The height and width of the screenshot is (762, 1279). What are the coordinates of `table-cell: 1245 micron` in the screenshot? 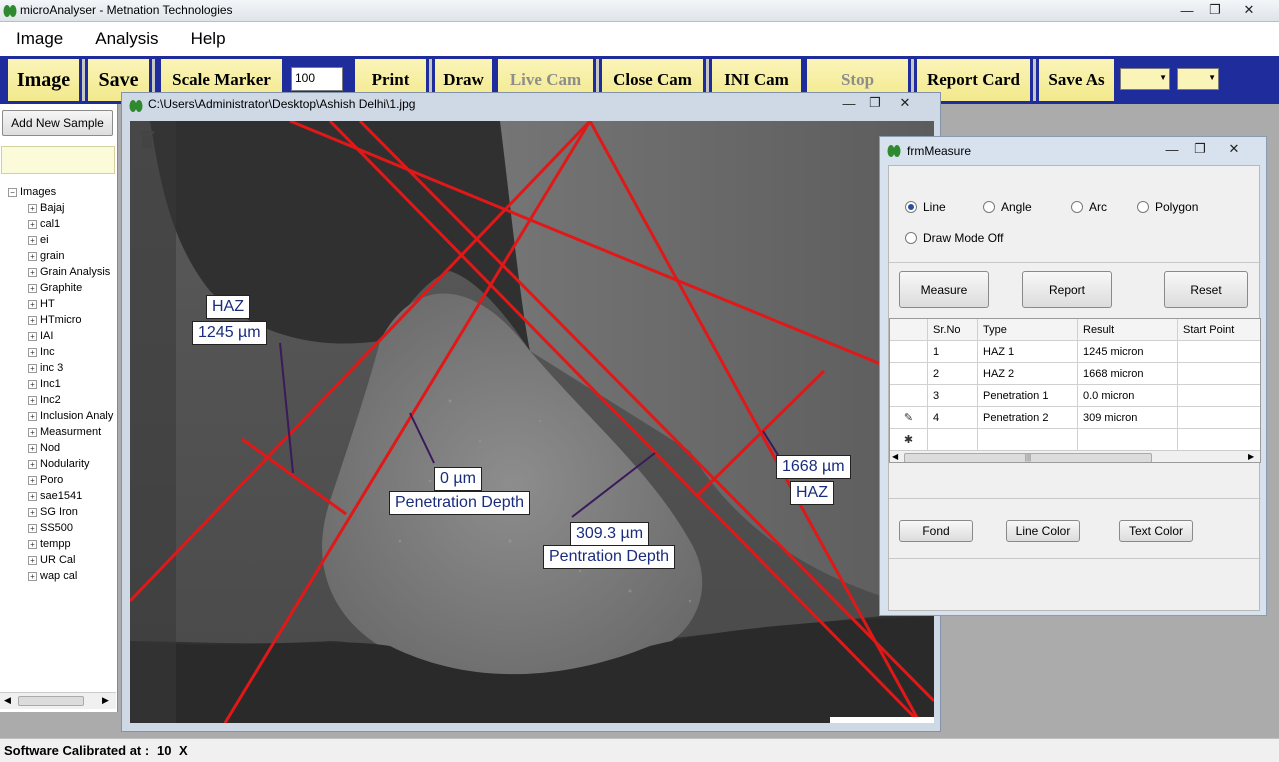 It's located at (1127, 352).